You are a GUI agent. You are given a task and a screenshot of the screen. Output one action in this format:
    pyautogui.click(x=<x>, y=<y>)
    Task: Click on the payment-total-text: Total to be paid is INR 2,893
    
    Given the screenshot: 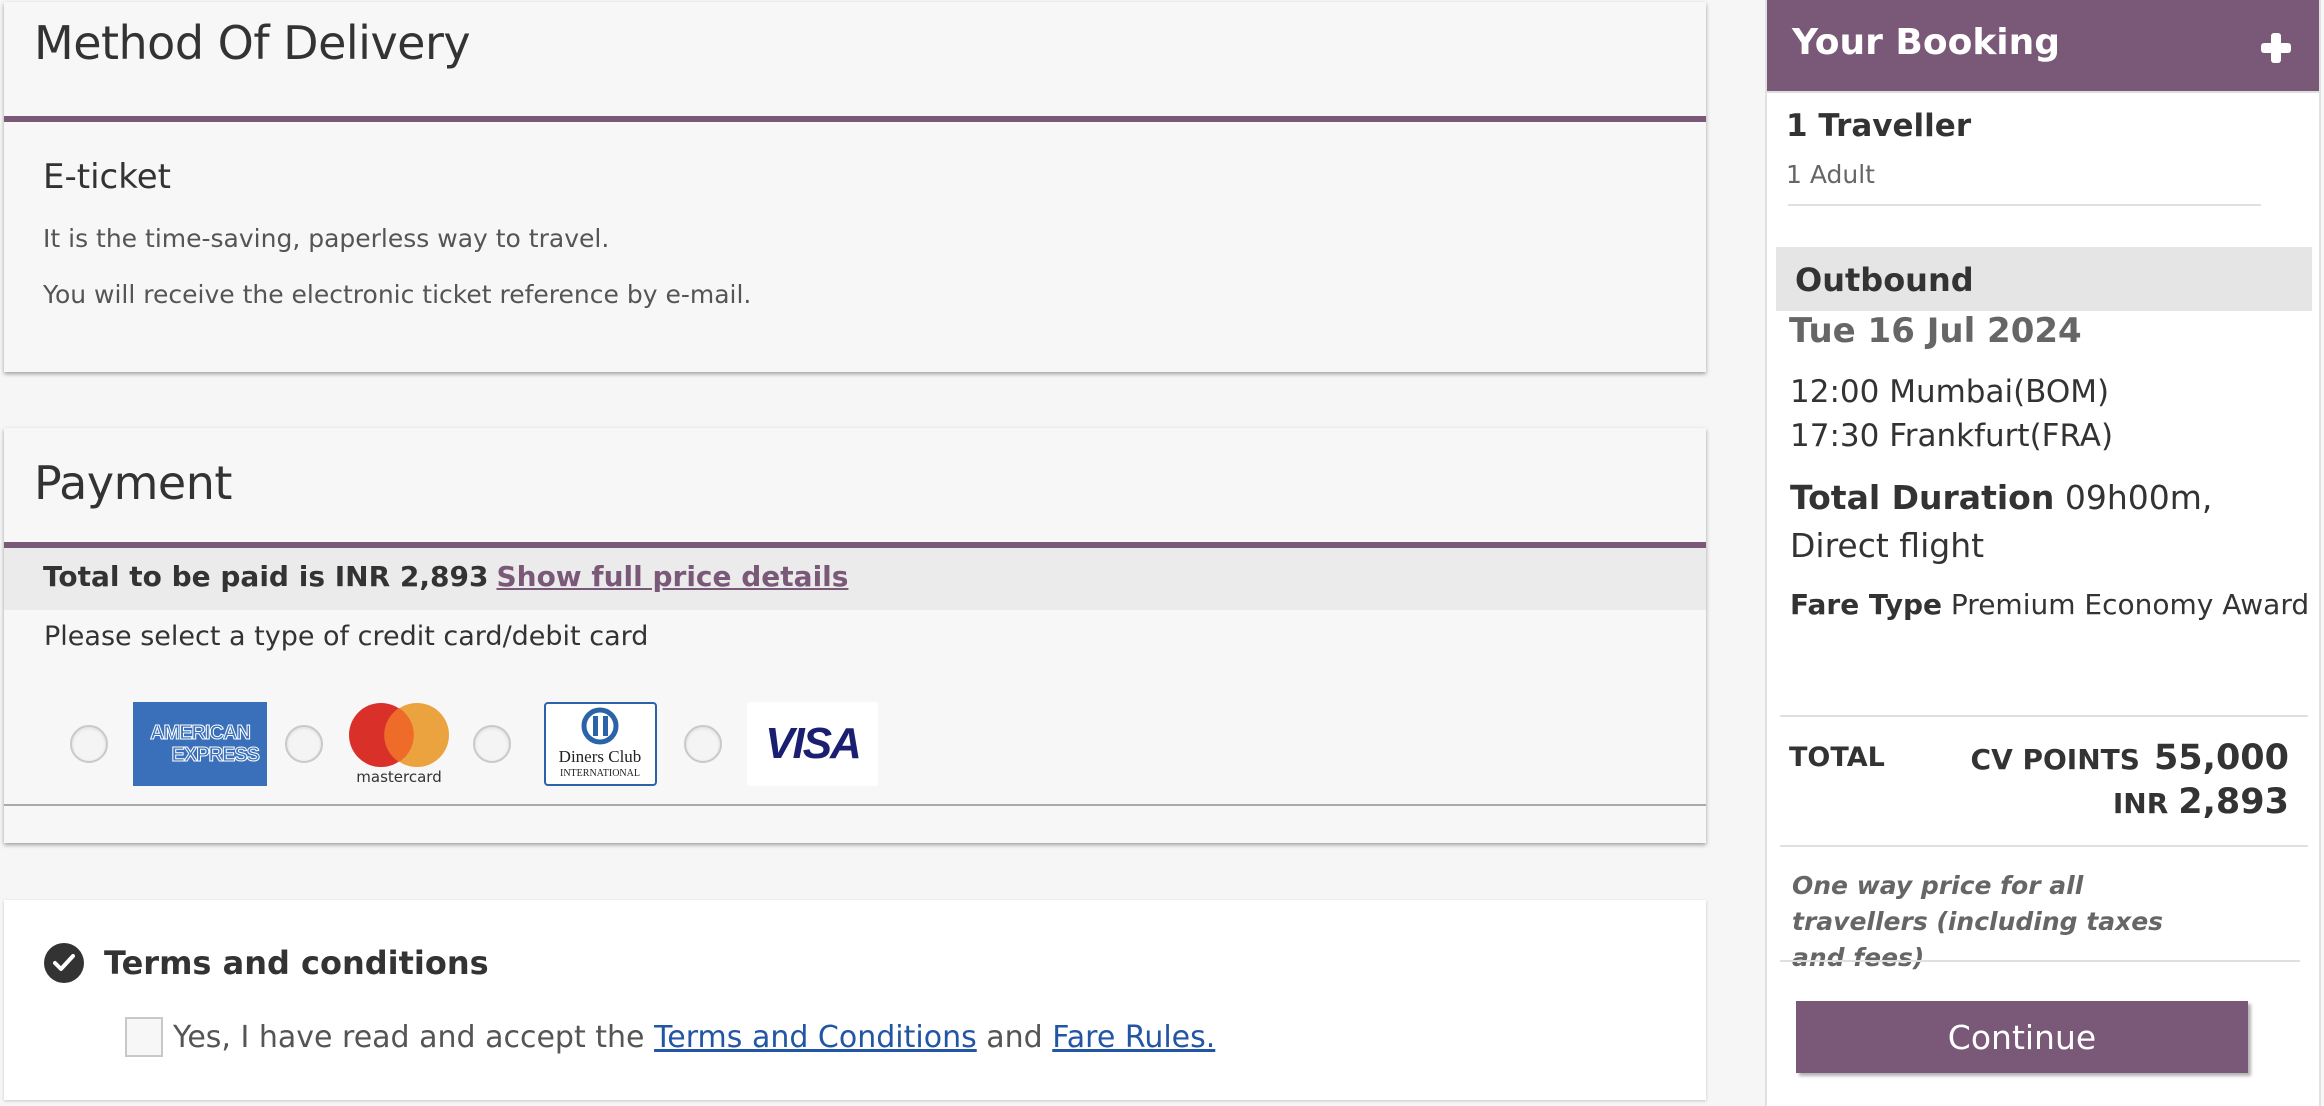 What is the action you would take?
    pyautogui.click(x=266, y=576)
    